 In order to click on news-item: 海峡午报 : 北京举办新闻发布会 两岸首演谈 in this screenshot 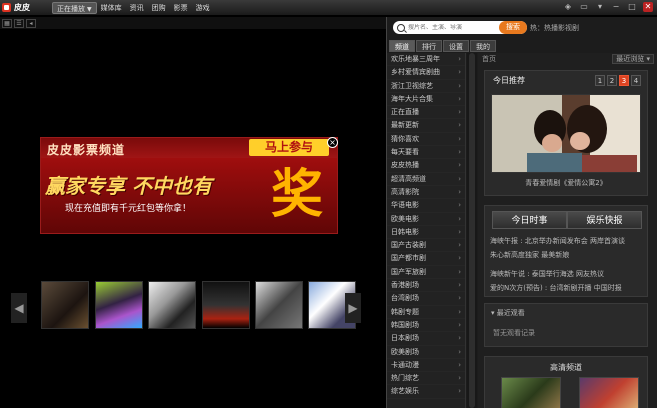, I will do `click(567, 241)`.